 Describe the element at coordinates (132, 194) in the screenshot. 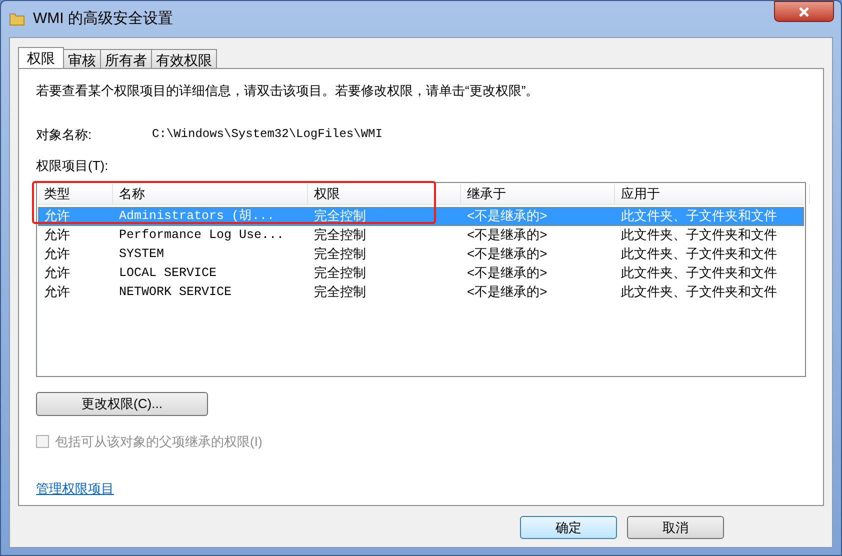

I see `column-header: 名称` at that location.